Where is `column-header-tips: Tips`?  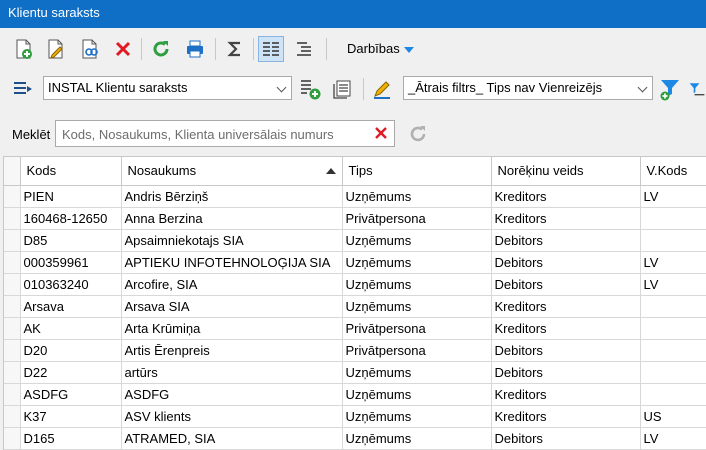 column-header-tips: Tips is located at coordinates (417, 171).